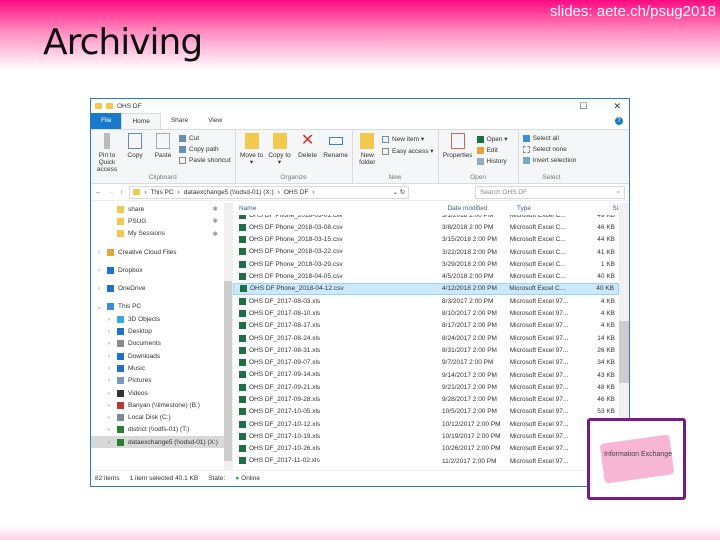  I want to click on scrollbar-thumb, so click(624, 352).